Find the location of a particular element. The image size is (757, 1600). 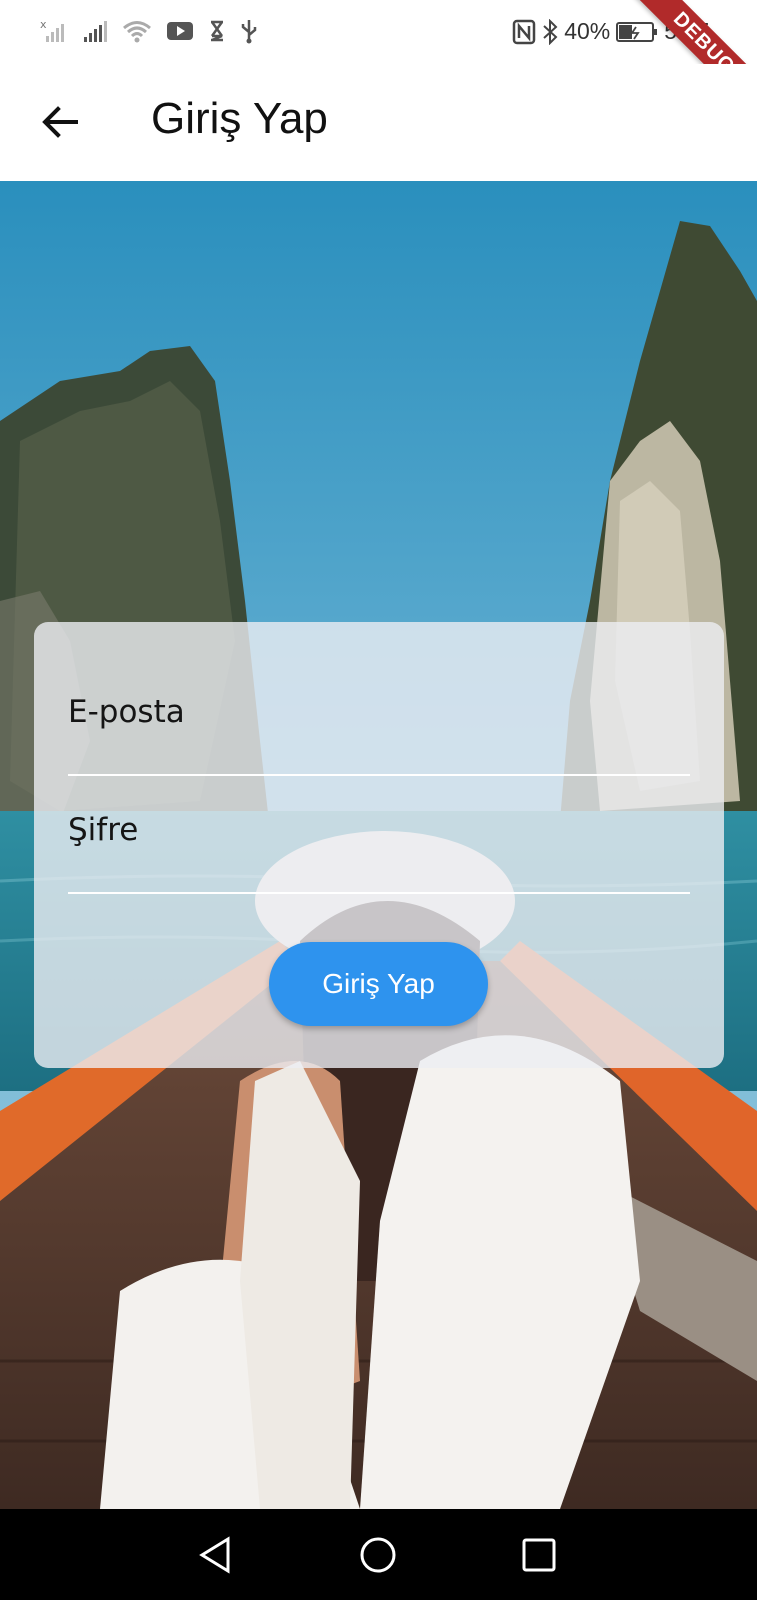

youtube-icon is located at coordinates (180, 31).